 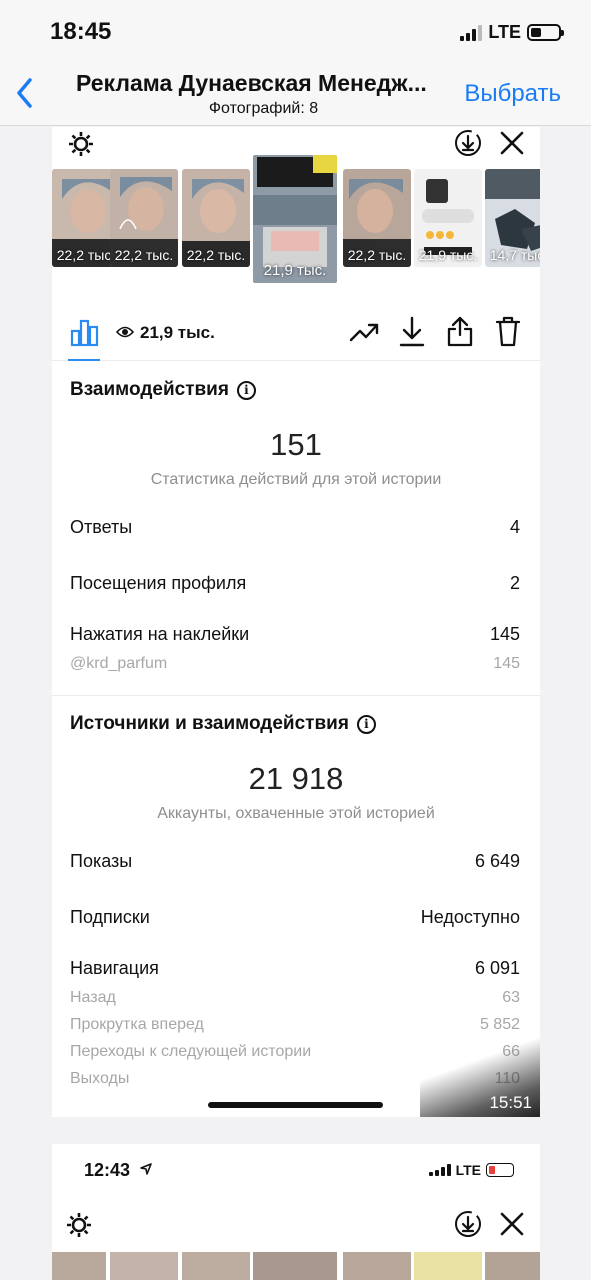 What do you see at coordinates (296, 444) in the screenshot?
I see `interactions-total: 151` at bounding box center [296, 444].